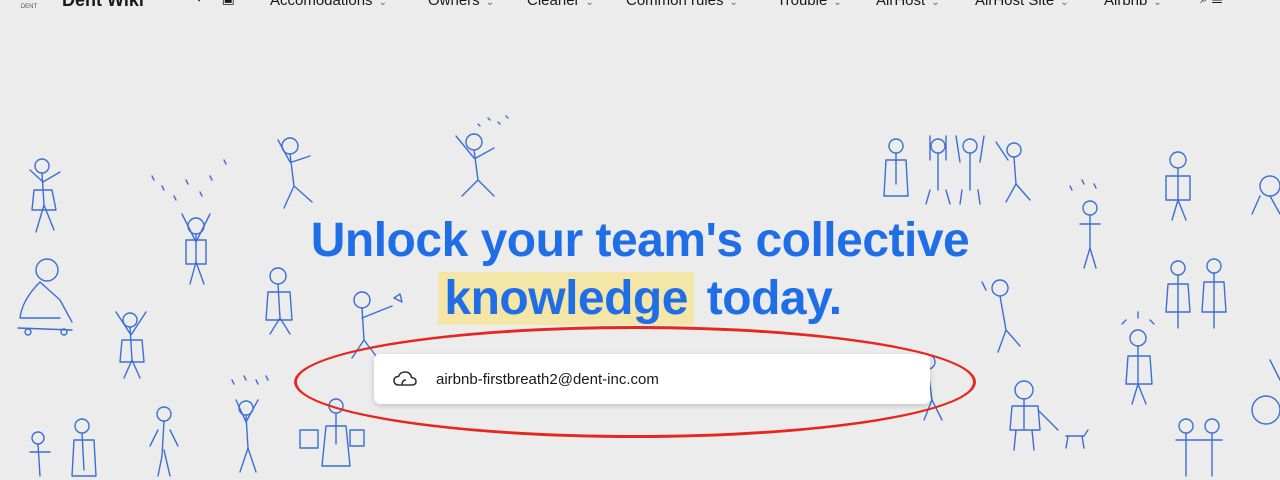  What do you see at coordinates (1022, 4) in the screenshot?
I see `nav-item-airhost-site: AirHost Site ⌄` at bounding box center [1022, 4].